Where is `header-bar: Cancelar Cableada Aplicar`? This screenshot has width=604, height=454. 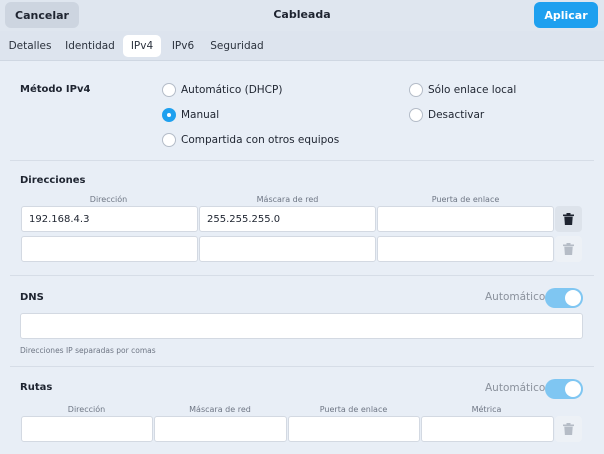 header-bar: Cancelar Cableada Aplicar is located at coordinates (302, 15).